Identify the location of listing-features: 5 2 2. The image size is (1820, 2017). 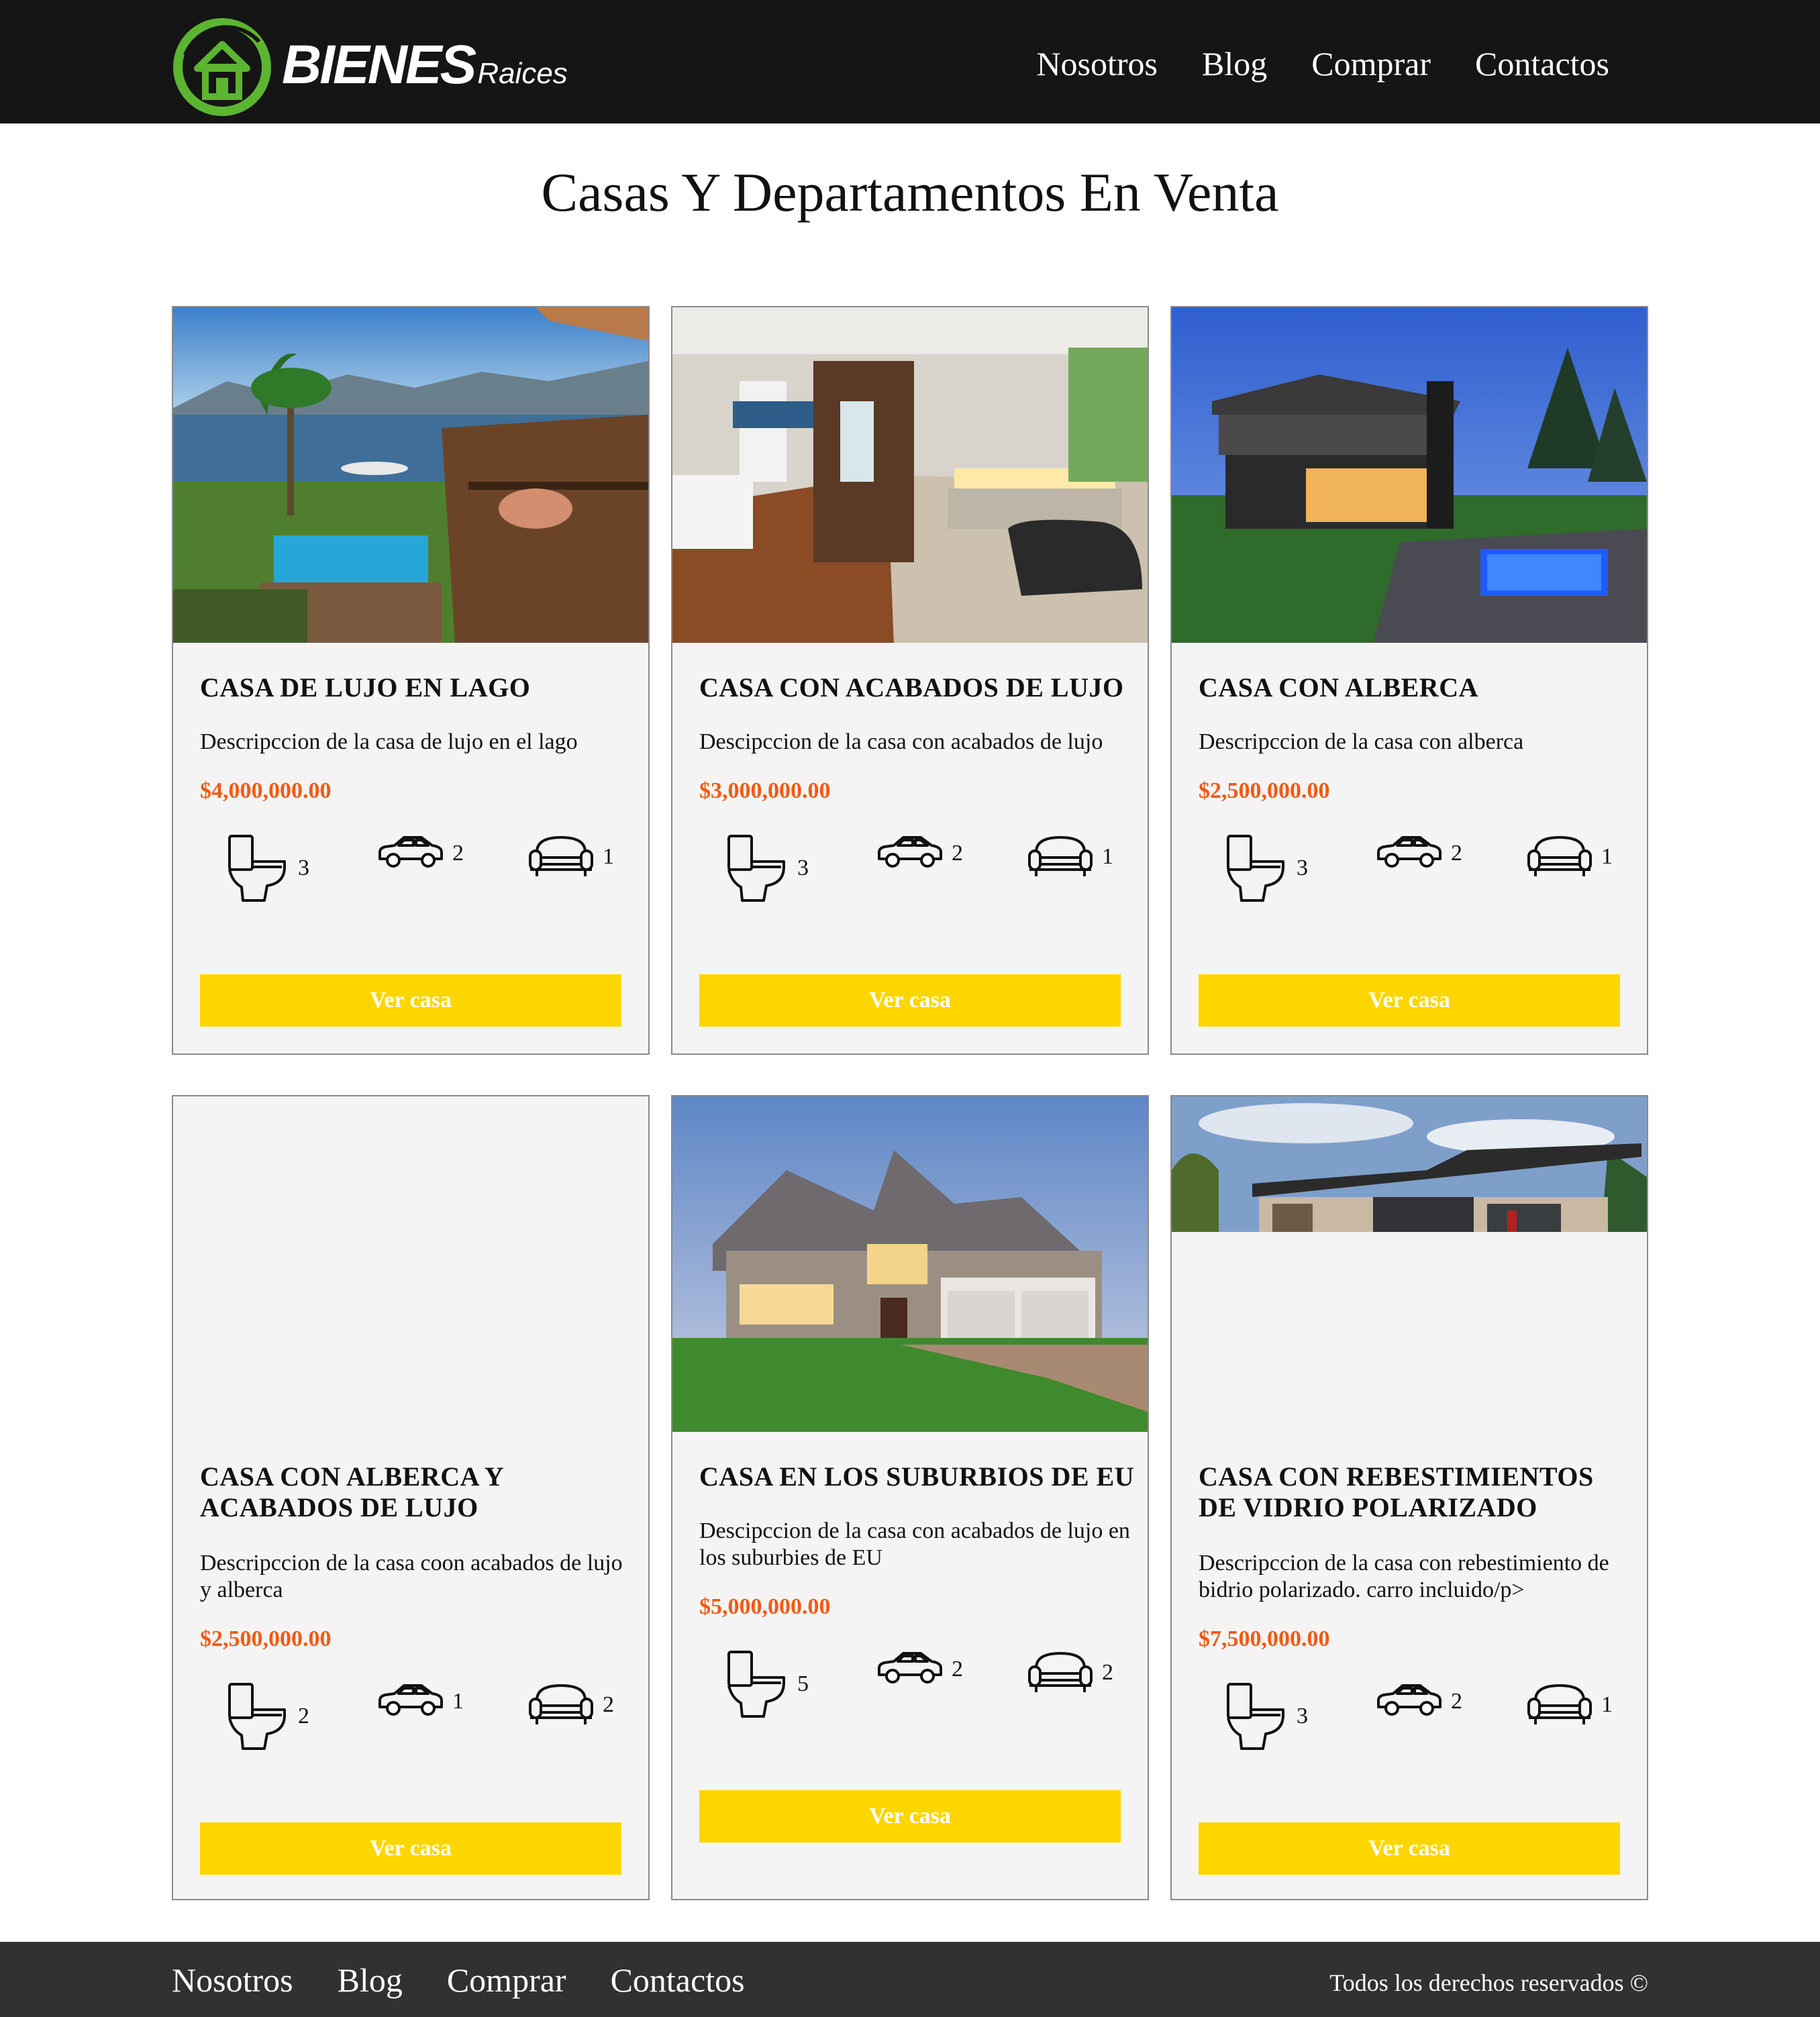
(919, 1686).